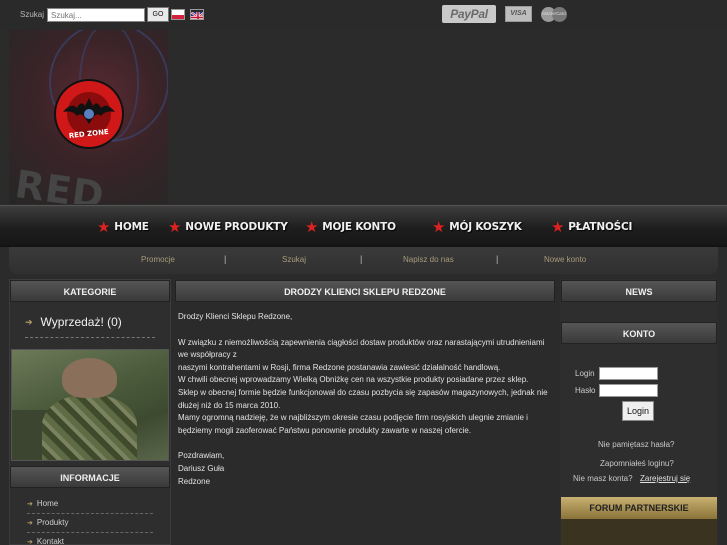 The height and width of the screenshot is (545, 727). Describe the element at coordinates (365, 291) in the screenshot. I see `page-title: DRODZY KLIENCI SKLEPU REDZONE` at that location.